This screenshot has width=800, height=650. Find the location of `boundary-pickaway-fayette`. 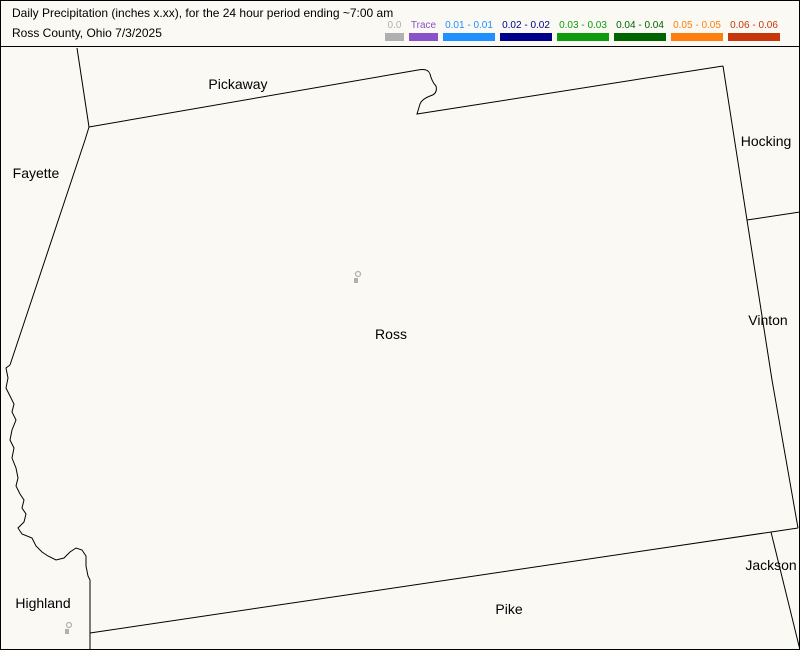

boundary-pickaway-fayette is located at coordinates (83, 87).